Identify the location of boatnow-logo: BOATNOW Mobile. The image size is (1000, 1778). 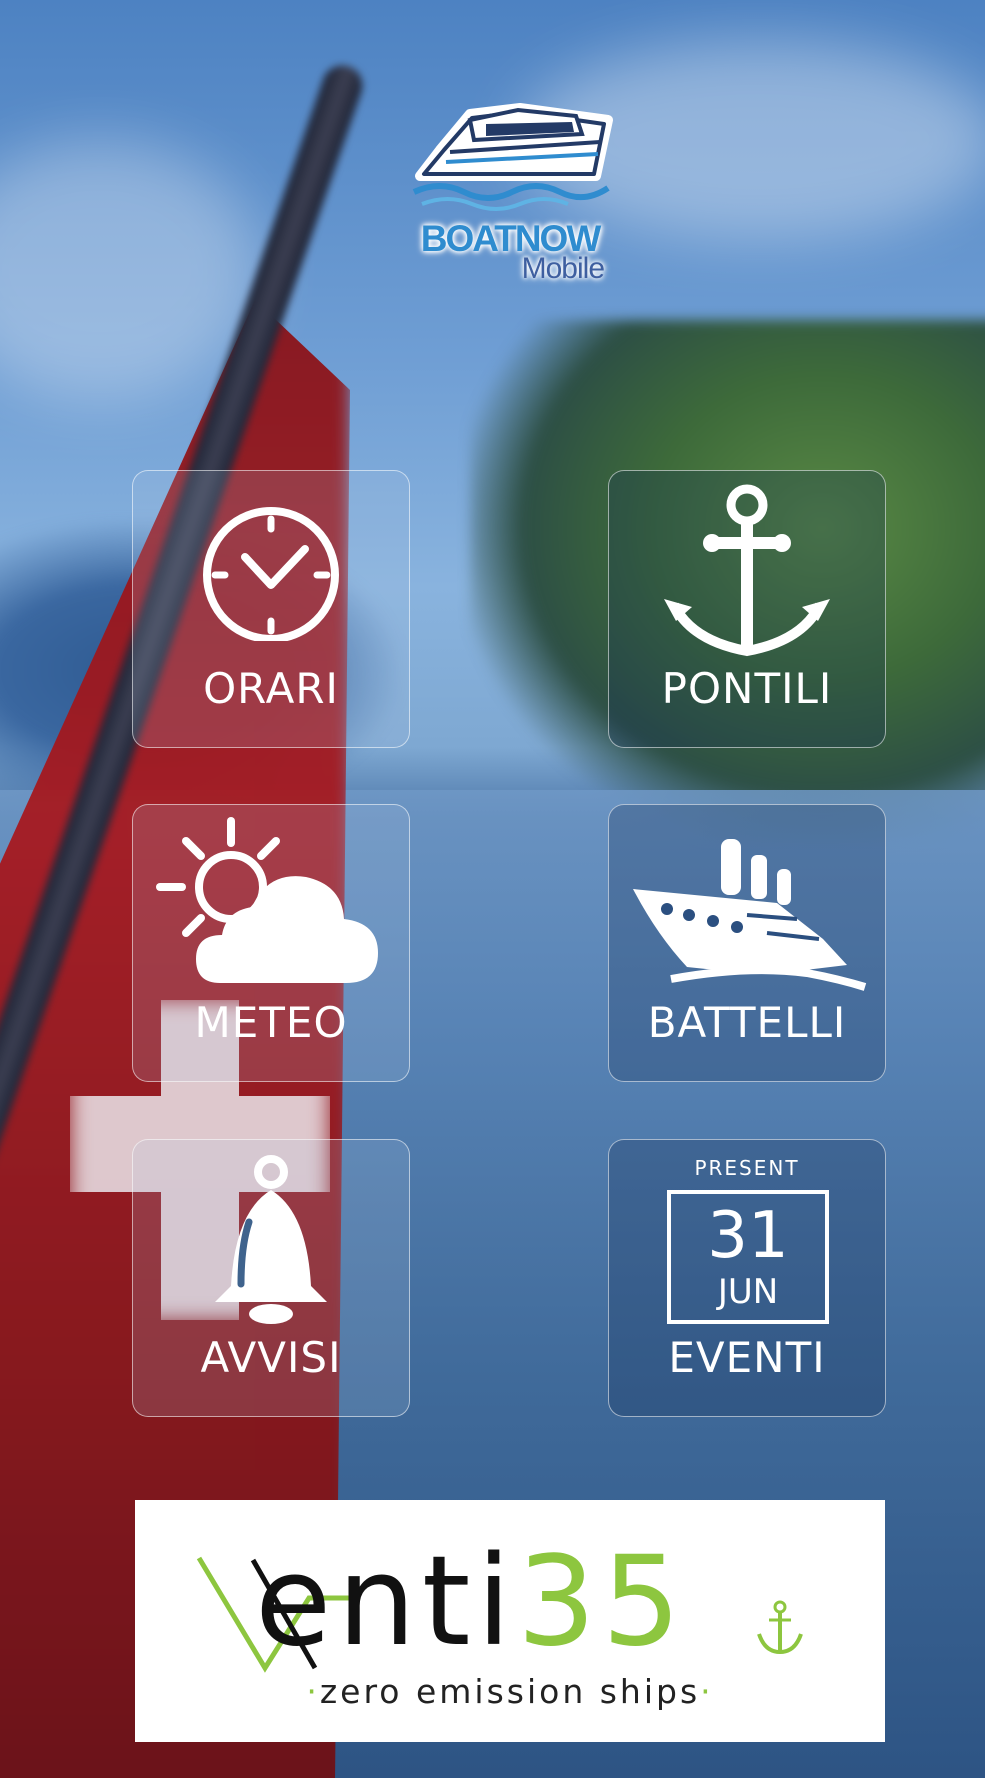
(510, 190).